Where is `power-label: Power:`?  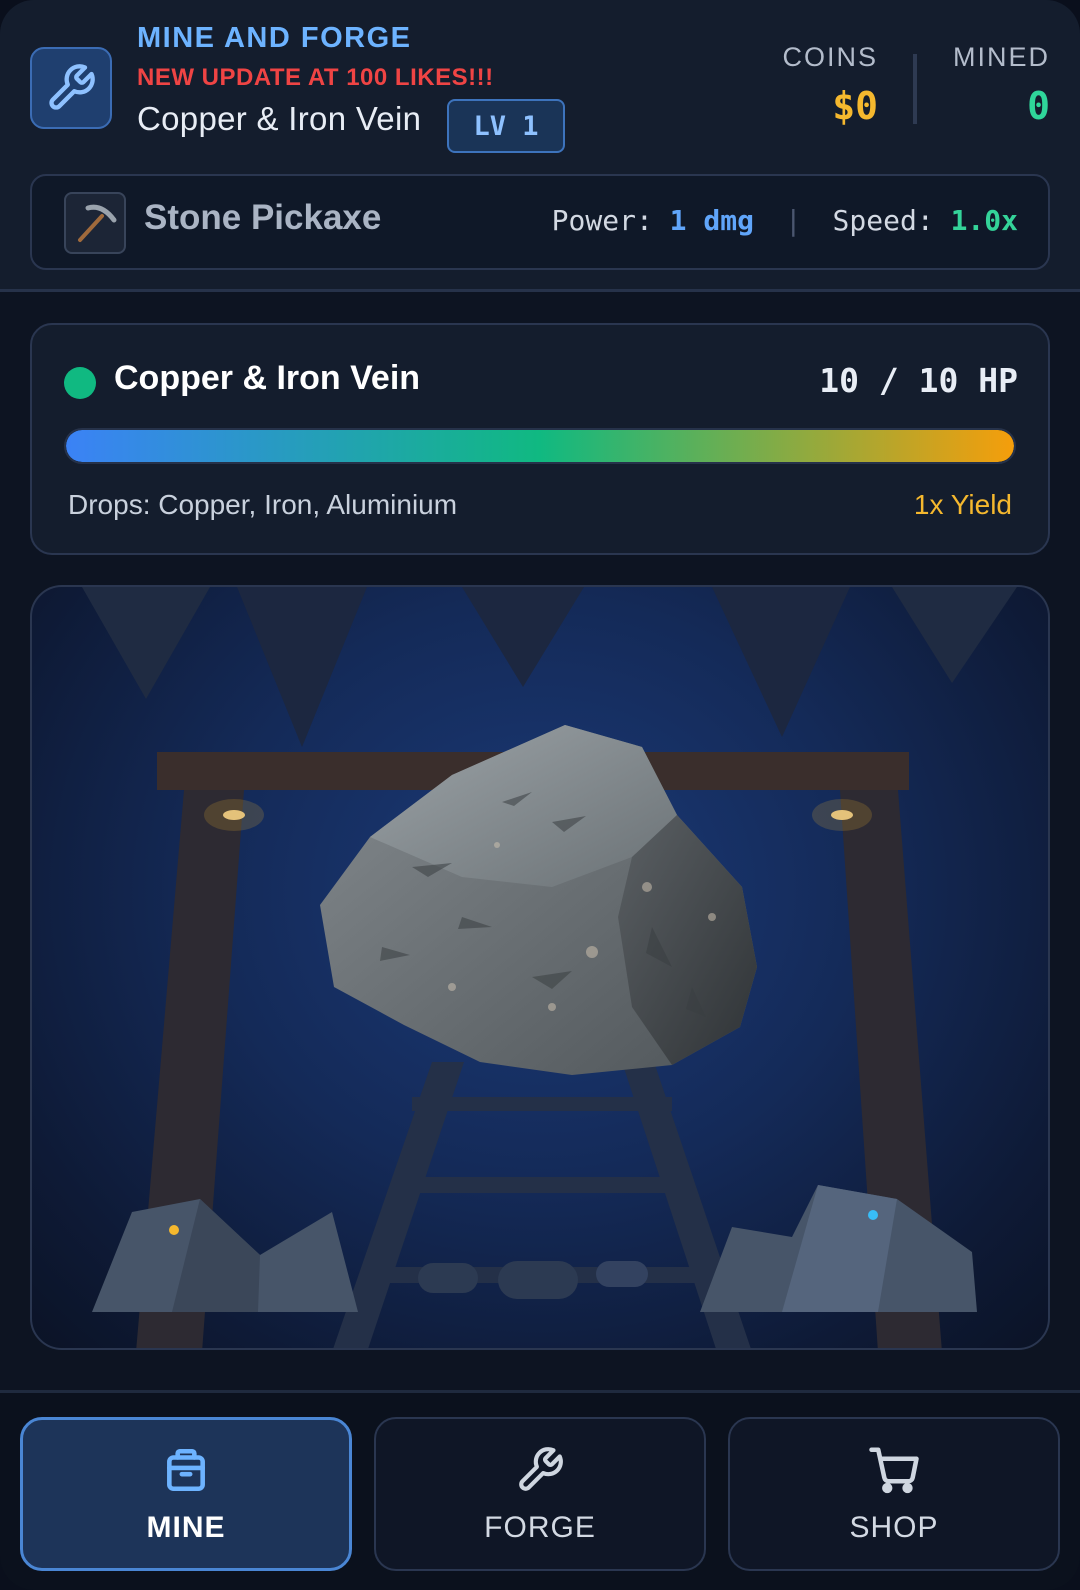 power-label: Power: is located at coordinates (602, 220).